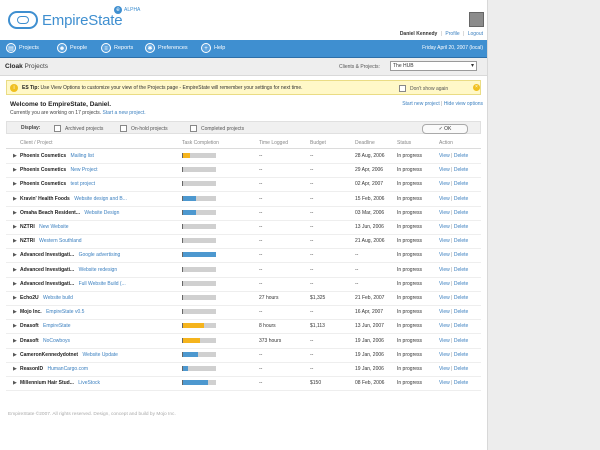  What do you see at coordinates (56, 341) in the screenshot?
I see `project-link: NoCowboys` at bounding box center [56, 341].